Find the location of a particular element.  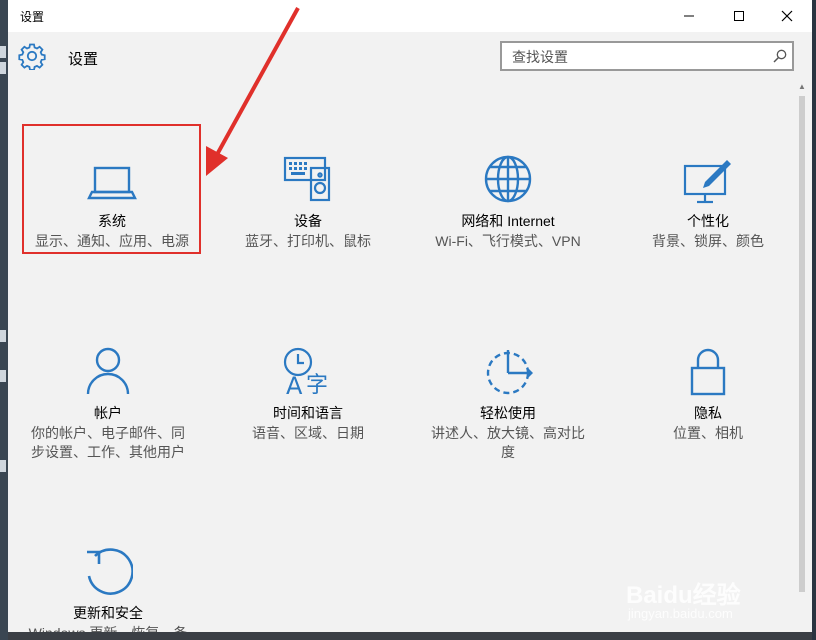

watermark-url: jingyan.baidu.com is located at coordinates (680, 613).